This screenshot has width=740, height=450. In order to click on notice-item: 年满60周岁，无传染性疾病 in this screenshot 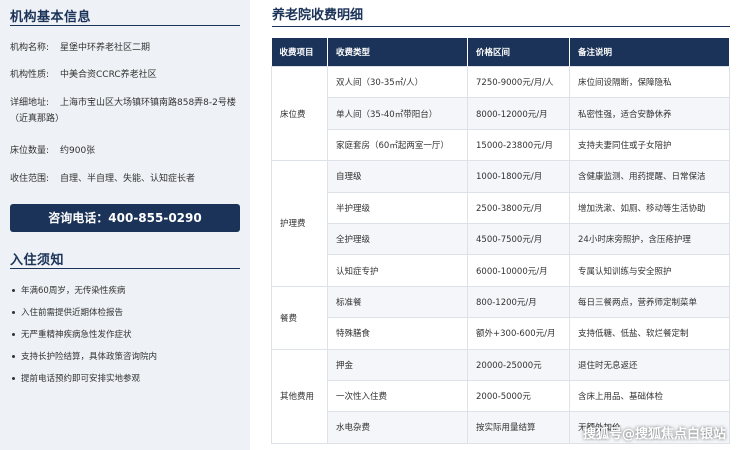, I will do `click(68, 291)`.